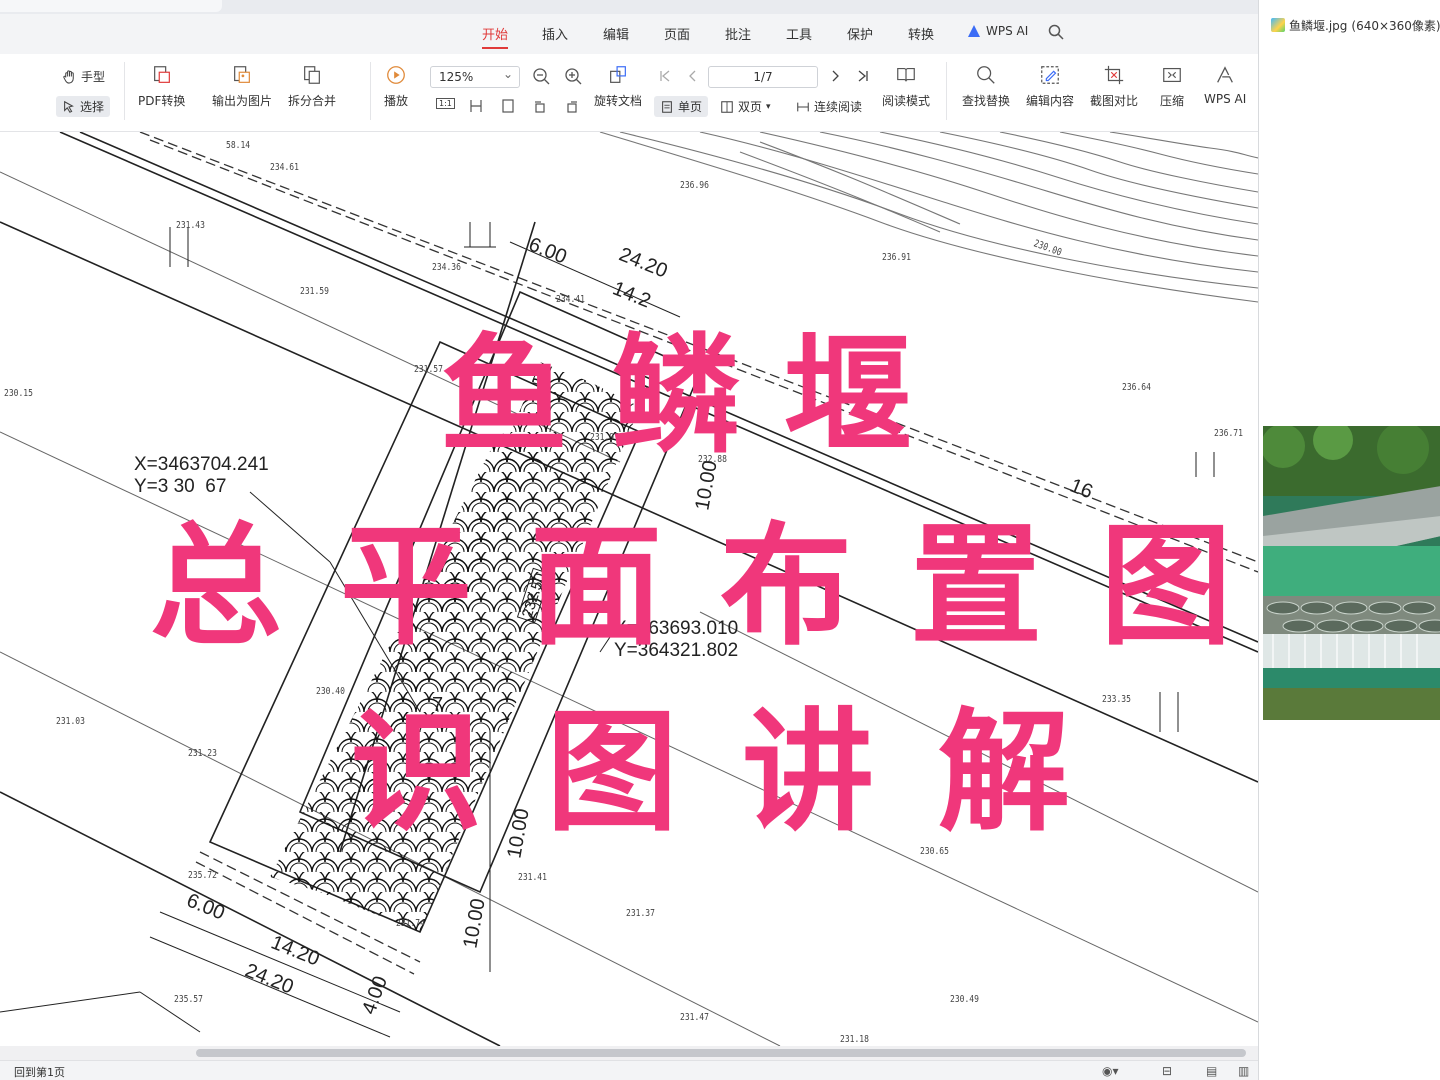  What do you see at coordinates (906, 86) in the screenshot?
I see `reading-mode-button: 阅读模式` at bounding box center [906, 86].